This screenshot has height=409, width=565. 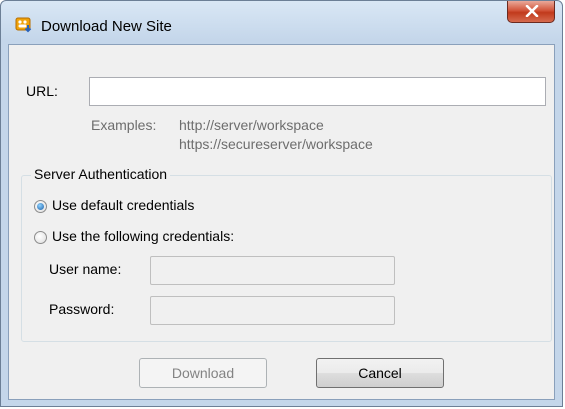 What do you see at coordinates (380, 373) in the screenshot?
I see `cancel-button: Cancel` at bounding box center [380, 373].